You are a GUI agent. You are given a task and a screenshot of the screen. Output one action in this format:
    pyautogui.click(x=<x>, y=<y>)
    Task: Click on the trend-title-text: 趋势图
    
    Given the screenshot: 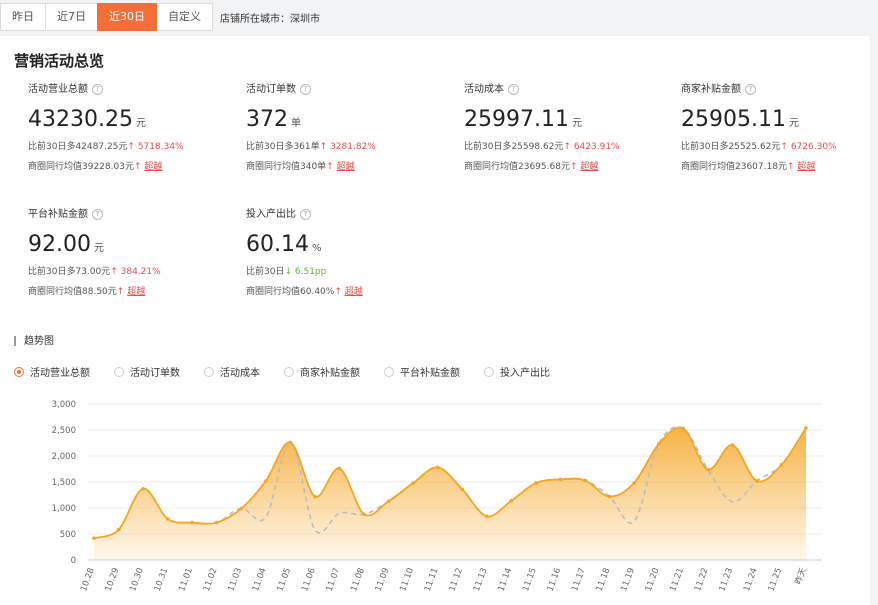 What is the action you would take?
    pyautogui.click(x=39, y=341)
    